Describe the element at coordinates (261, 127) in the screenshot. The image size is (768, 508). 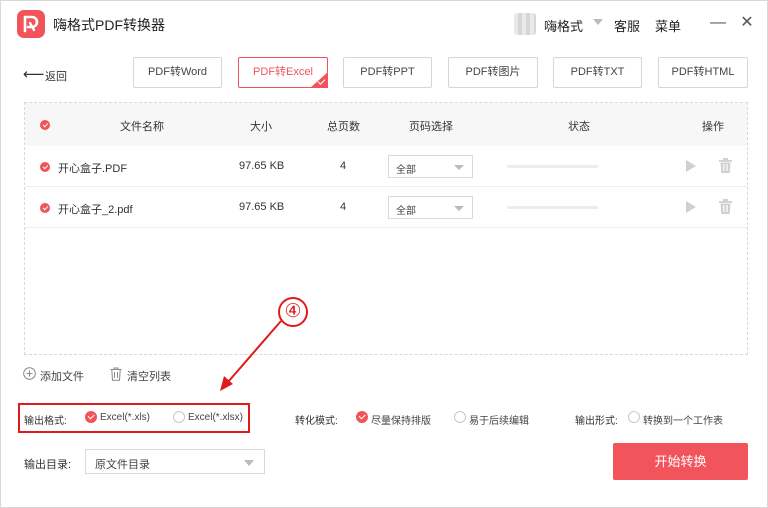
I see `col-size: 大小` at that location.